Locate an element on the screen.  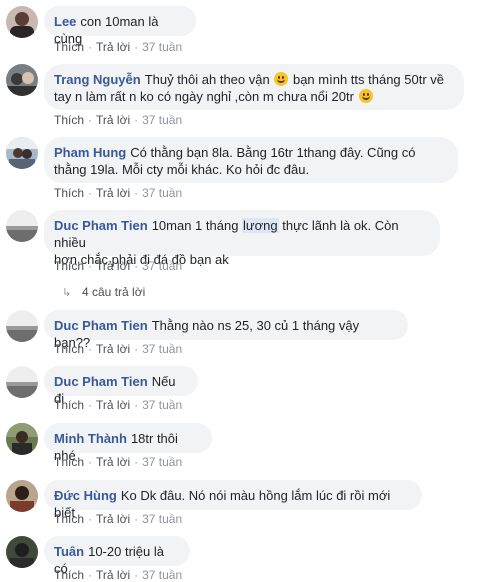
comment-bubble: Minh Thành 18tr thôi nhé is located at coordinates (128, 443).